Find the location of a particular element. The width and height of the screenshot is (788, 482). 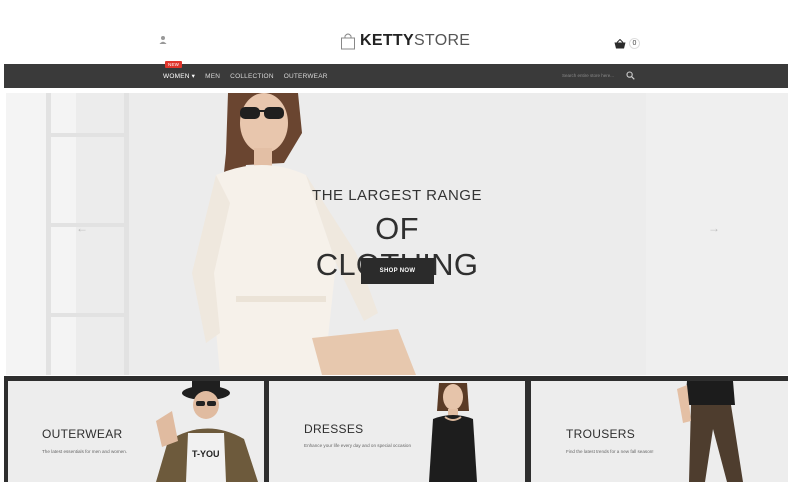

new-badge: new is located at coordinates (174, 64).